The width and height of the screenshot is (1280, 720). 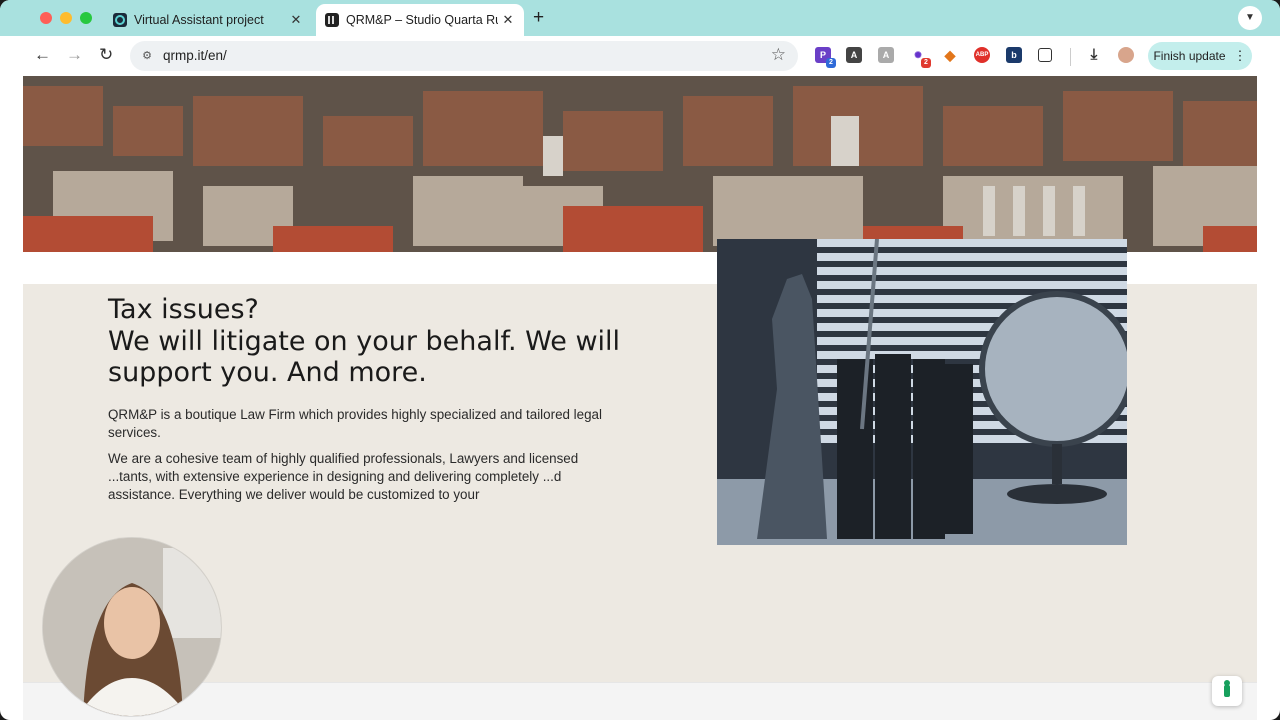 I want to click on tab-title: QRM&P – Studio Quarta Rubi, so click(x=422, y=20).